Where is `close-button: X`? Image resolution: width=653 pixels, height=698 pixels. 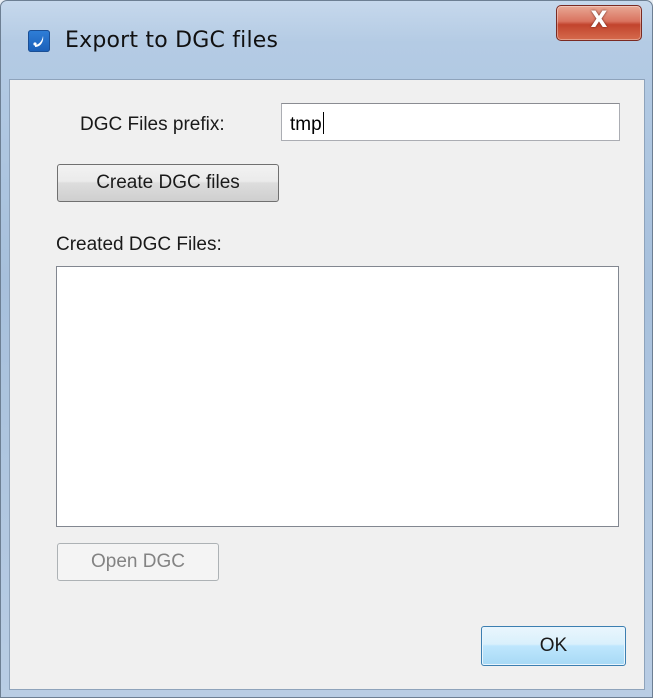 close-button: X is located at coordinates (599, 23).